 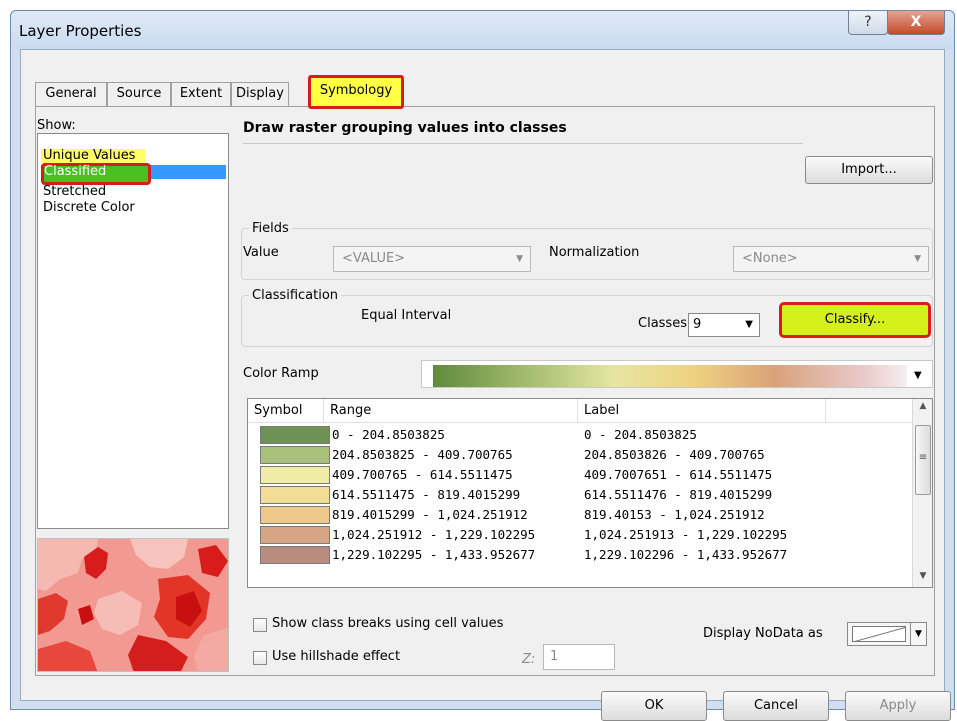 What do you see at coordinates (336, 656) in the screenshot?
I see `hillshade-label: Use hillshade effect` at bounding box center [336, 656].